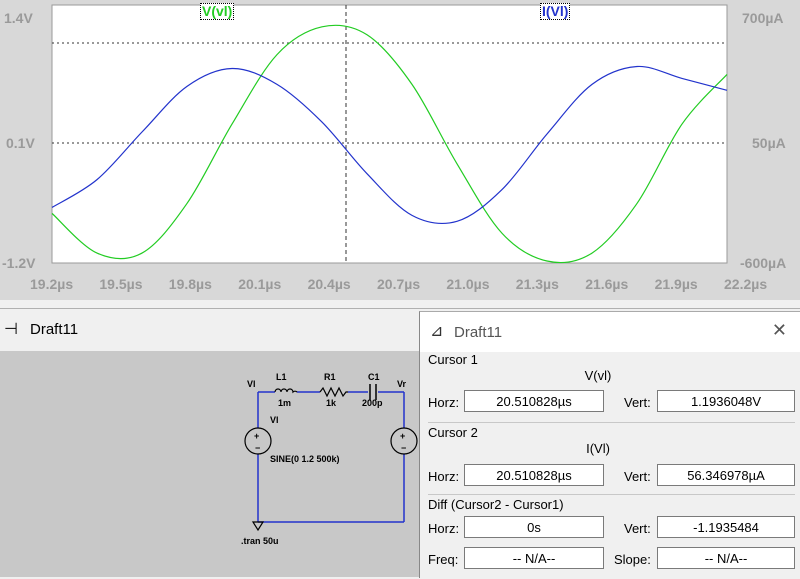 Image resolution: width=800 pixels, height=579 pixels. What do you see at coordinates (51, 284) in the screenshot?
I see `x-tick-label: 19.2µs` at bounding box center [51, 284].